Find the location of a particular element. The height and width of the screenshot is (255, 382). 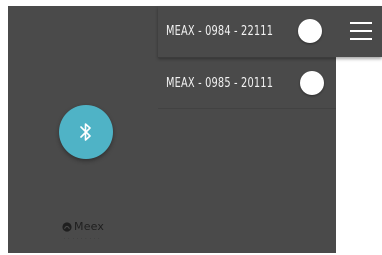

bluetooth-button is located at coordinates (86, 132).